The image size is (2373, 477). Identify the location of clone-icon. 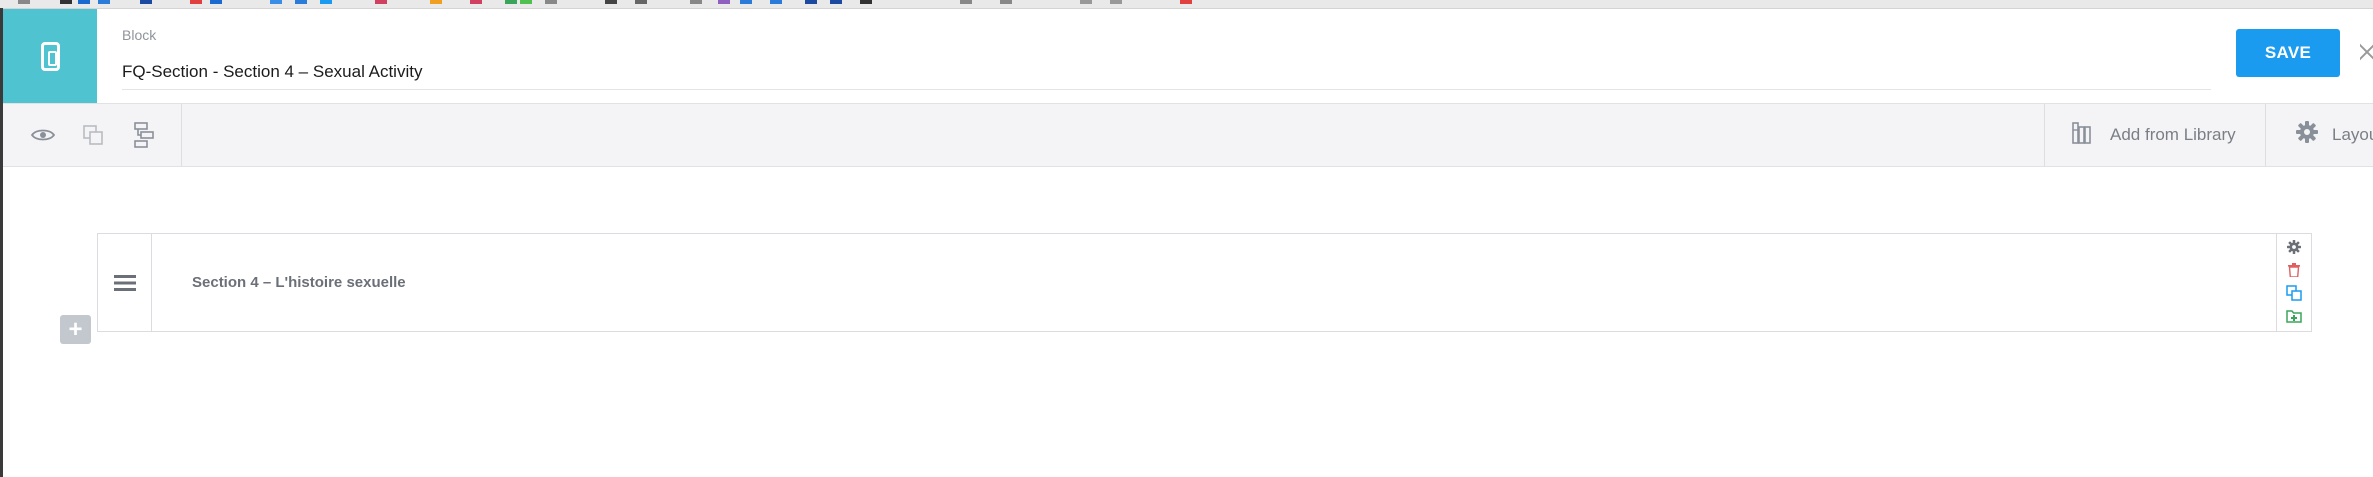
(2294, 293).